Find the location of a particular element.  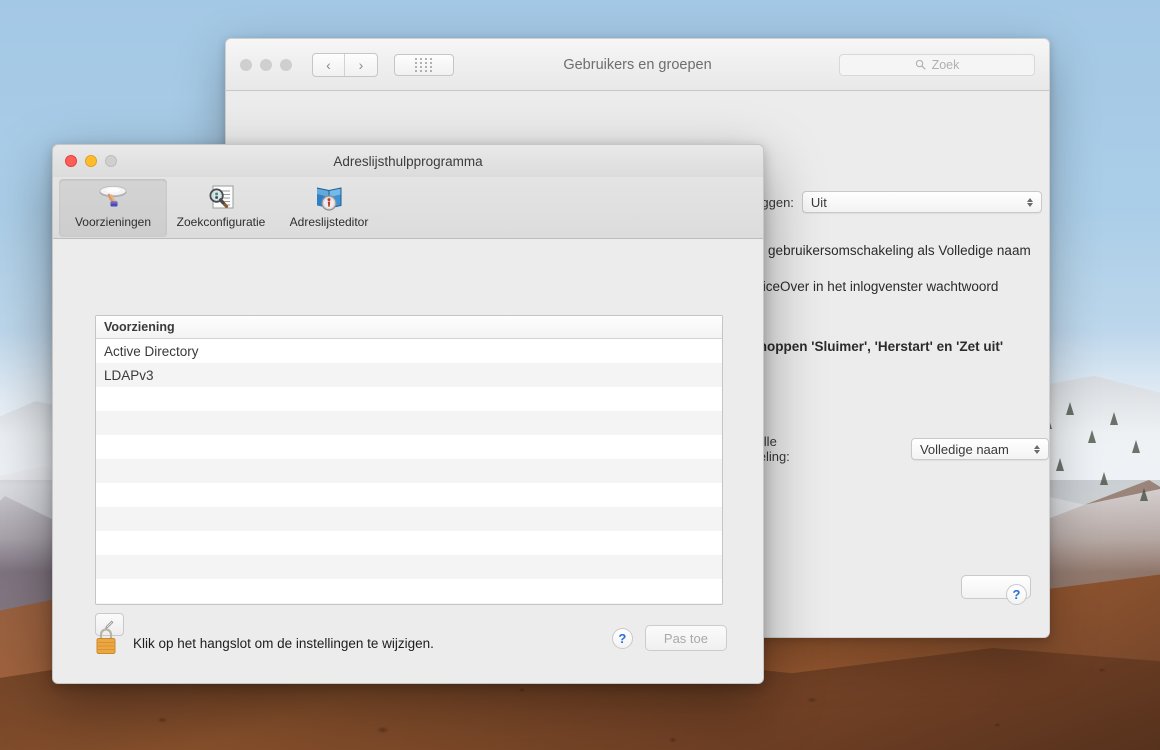

users-window-traffic-lights is located at coordinates (266, 64).